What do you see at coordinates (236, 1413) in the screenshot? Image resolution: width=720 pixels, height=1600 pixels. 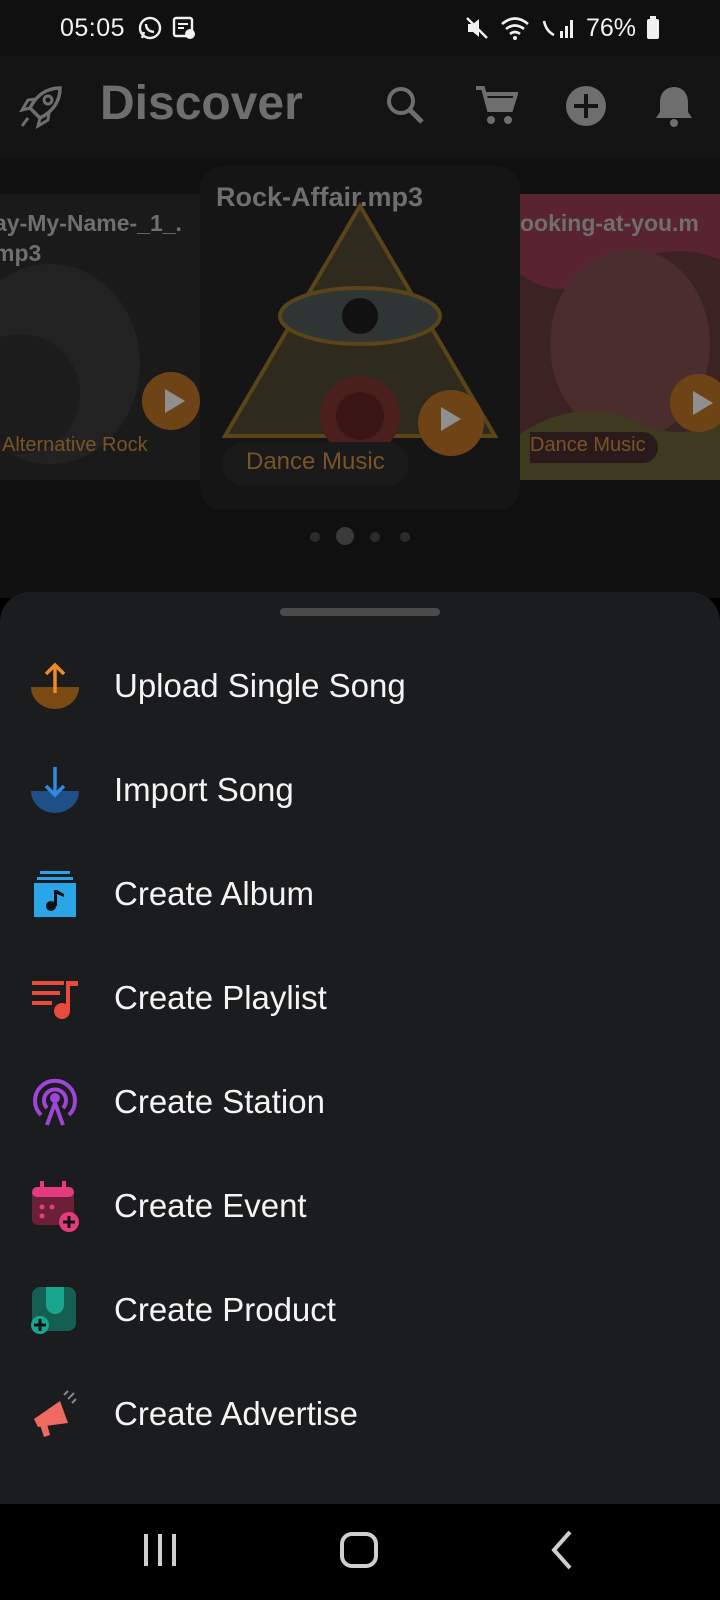 I see `menu-label: Create Advertise` at bounding box center [236, 1413].